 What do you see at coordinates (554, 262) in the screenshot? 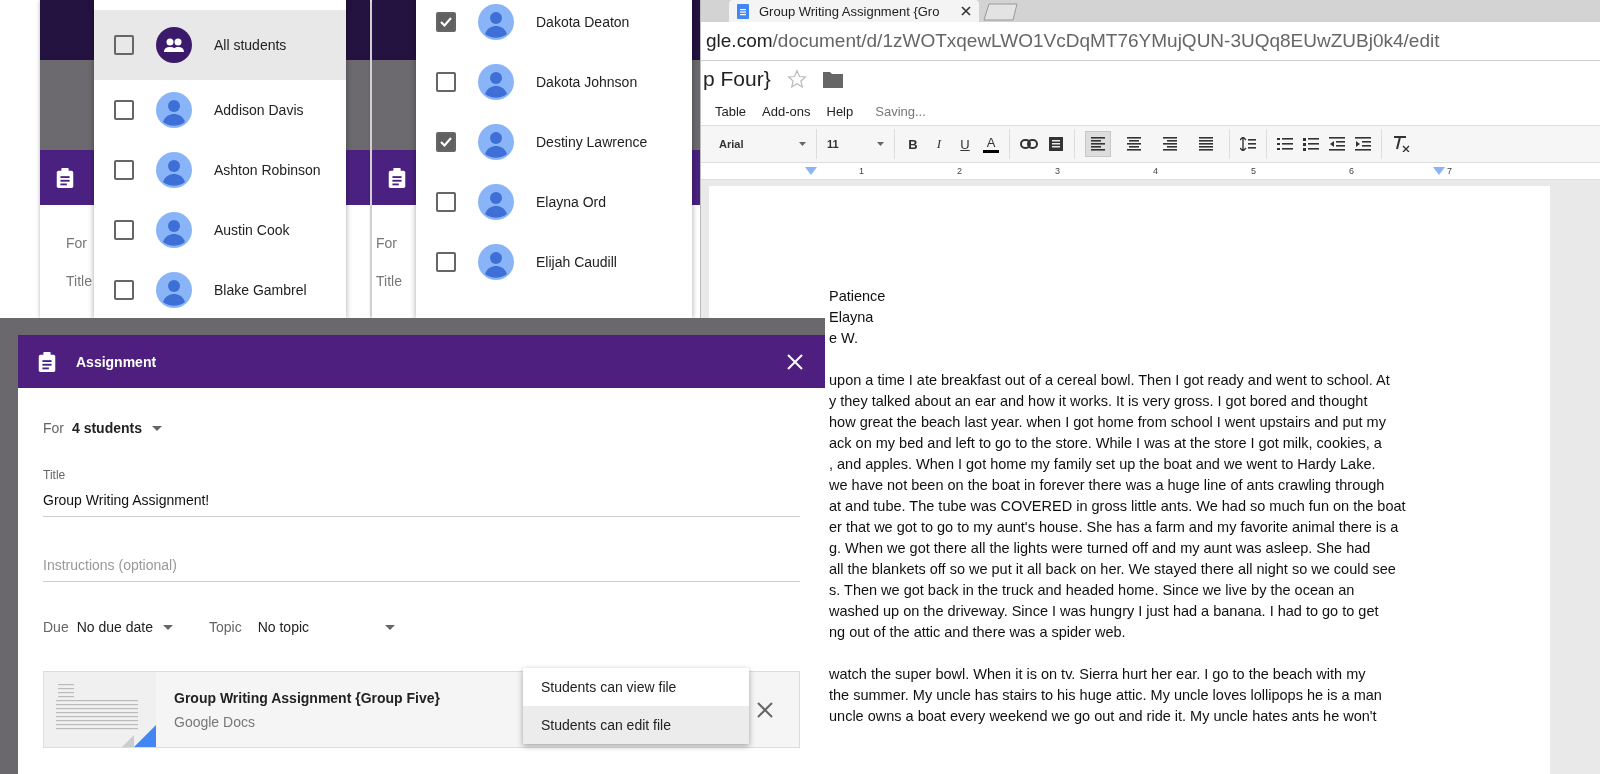
I see `student-row: Elijah Caudill` at bounding box center [554, 262].